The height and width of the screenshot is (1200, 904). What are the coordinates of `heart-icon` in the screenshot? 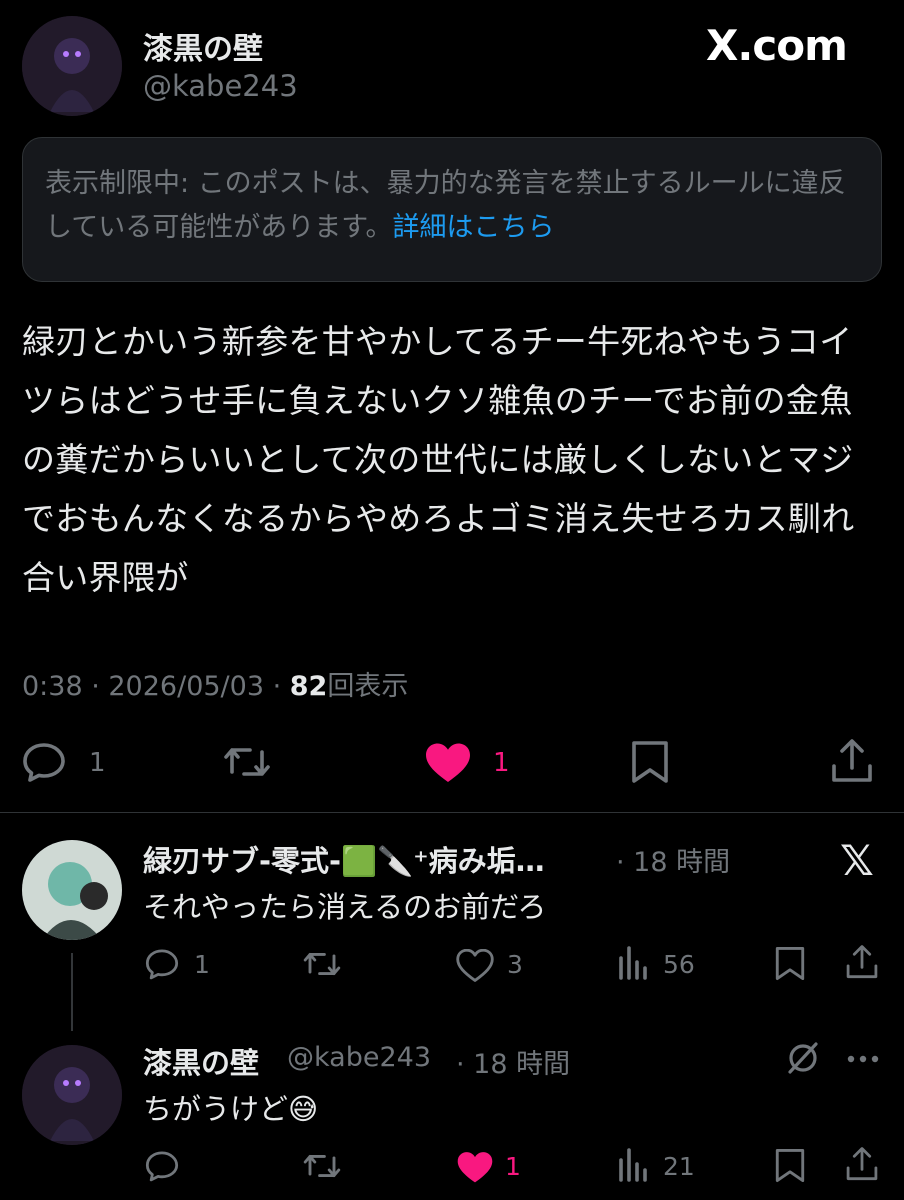 It's located at (475, 965).